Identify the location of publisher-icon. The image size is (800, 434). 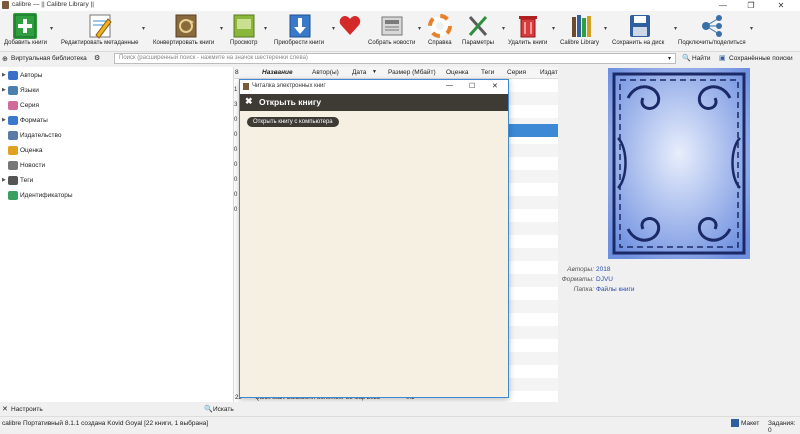
(13, 135).